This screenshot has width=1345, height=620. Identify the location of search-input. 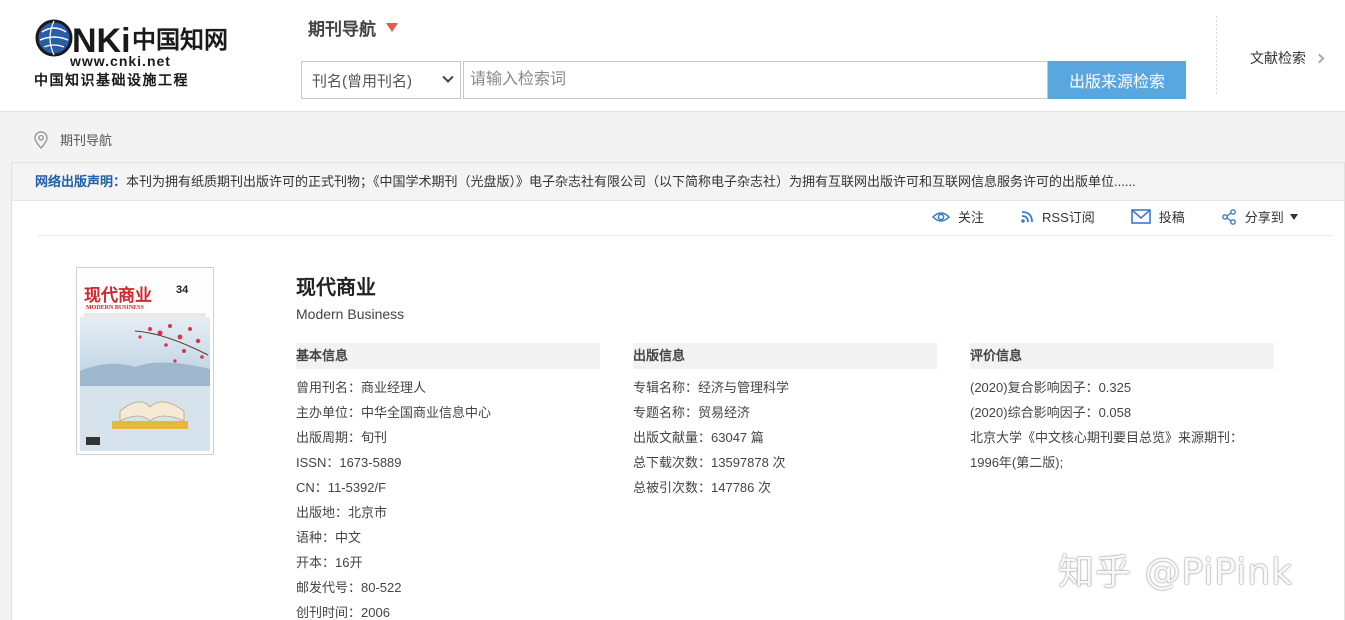
(755, 80).